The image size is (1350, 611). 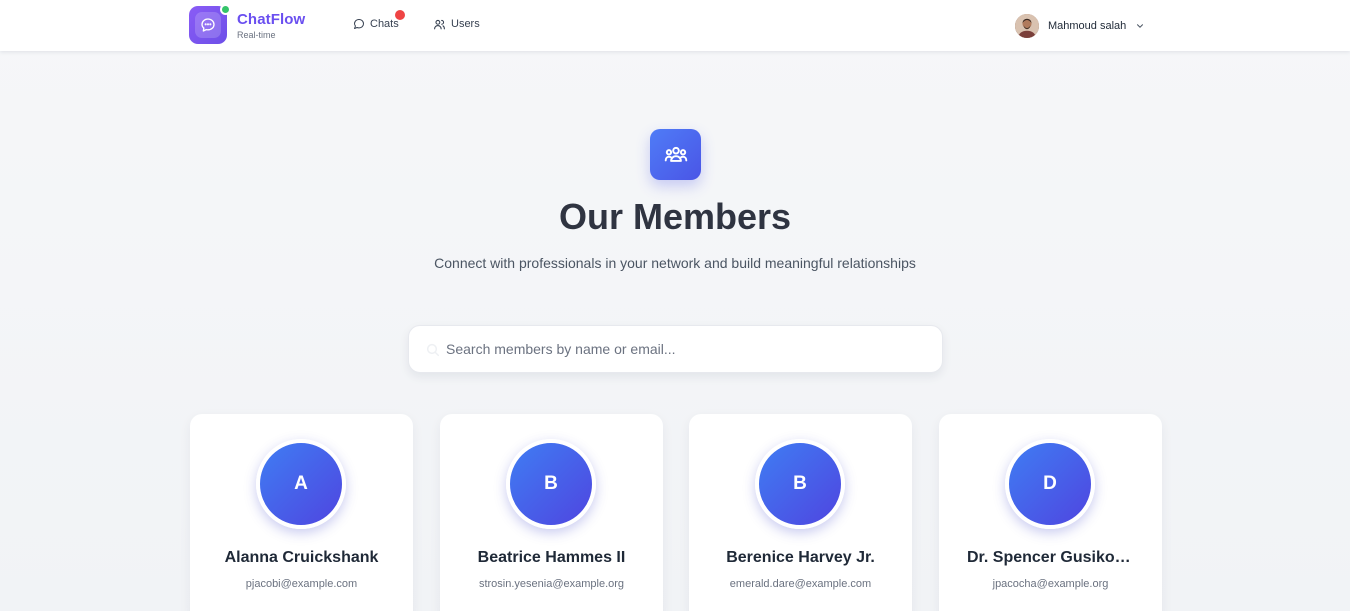 What do you see at coordinates (433, 350) in the screenshot?
I see `search-icon` at bounding box center [433, 350].